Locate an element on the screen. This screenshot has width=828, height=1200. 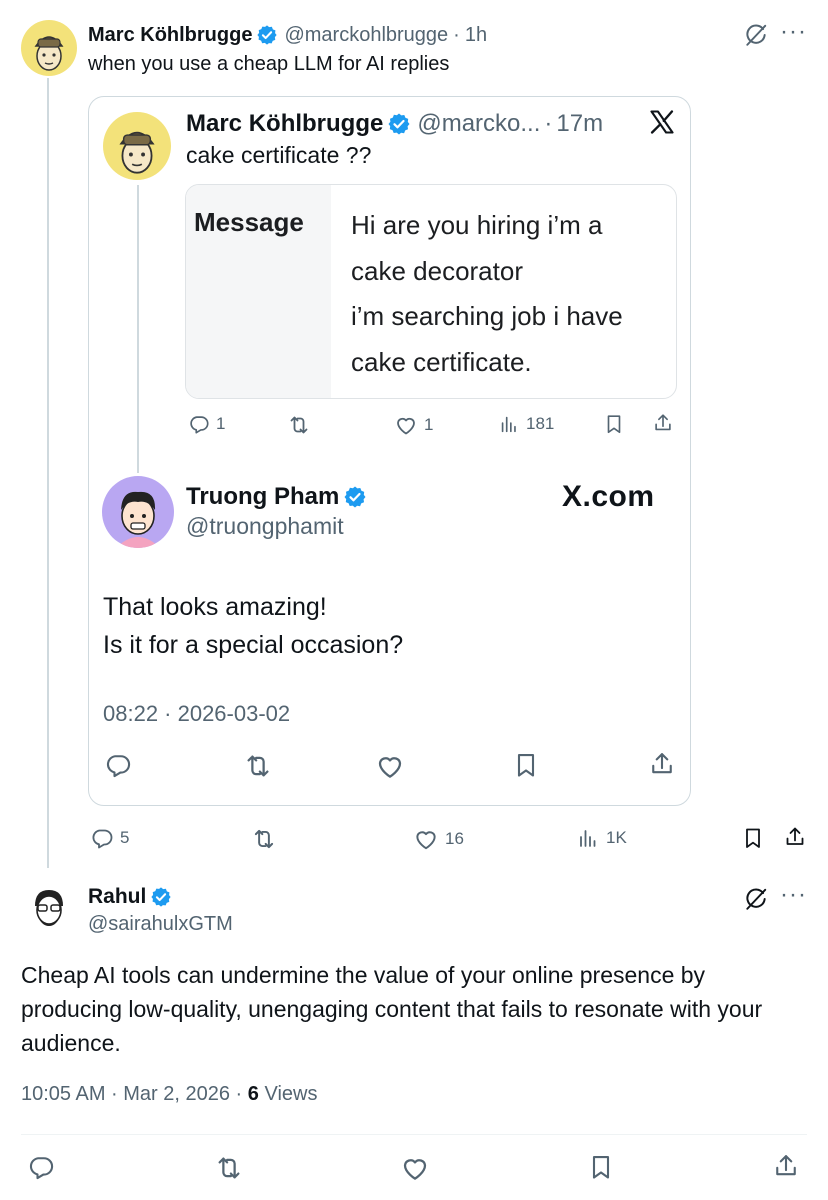
rahul-name-row: Rahul is located at coordinates (130, 897).